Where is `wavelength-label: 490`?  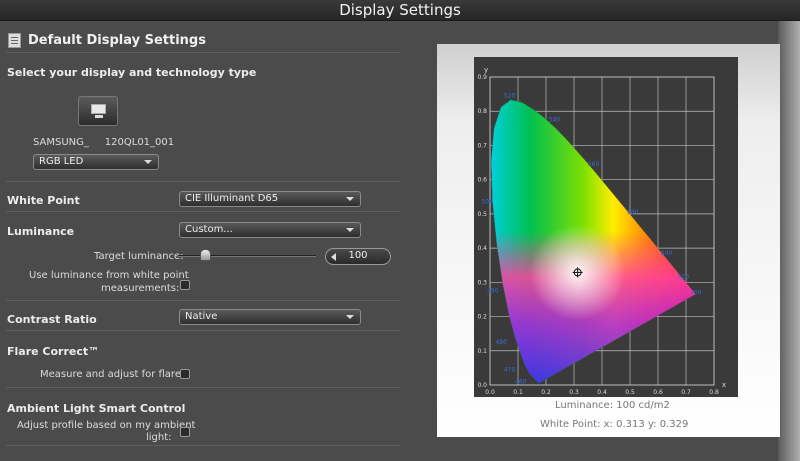 wavelength-label: 490 is located at coordinates (493, 291).